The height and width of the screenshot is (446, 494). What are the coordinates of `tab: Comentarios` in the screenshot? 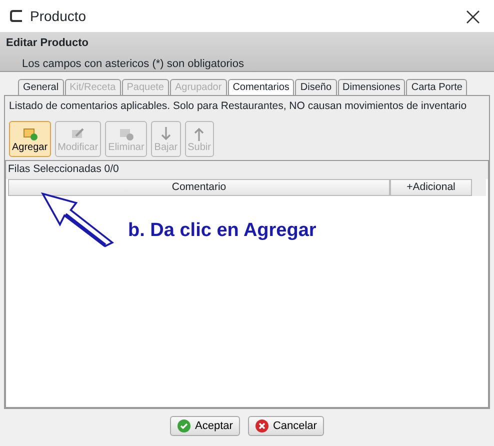 It's located at (261, 87).